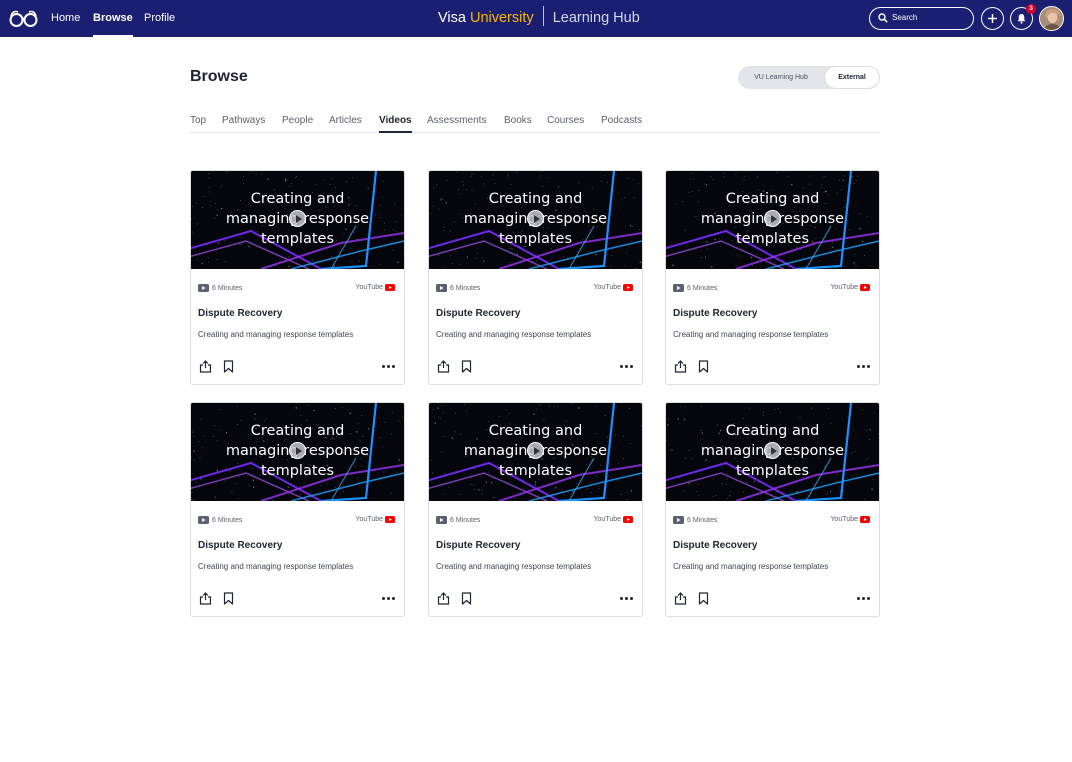  I want to click on source-toggle: VU Learning Hub External, so click(809, 77).